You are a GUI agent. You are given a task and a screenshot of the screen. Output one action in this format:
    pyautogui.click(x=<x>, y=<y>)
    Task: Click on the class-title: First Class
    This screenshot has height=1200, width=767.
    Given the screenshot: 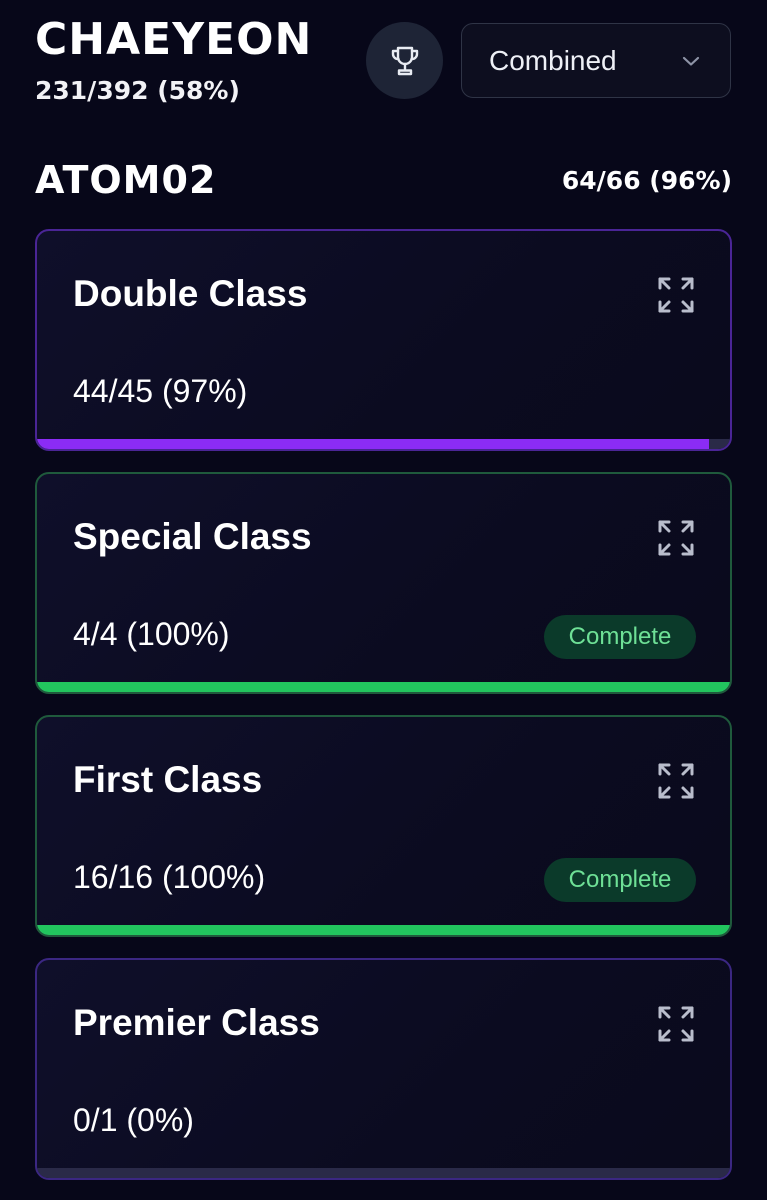 What is the action you would take?
    pyautogui.click(x=168, y=779)
    